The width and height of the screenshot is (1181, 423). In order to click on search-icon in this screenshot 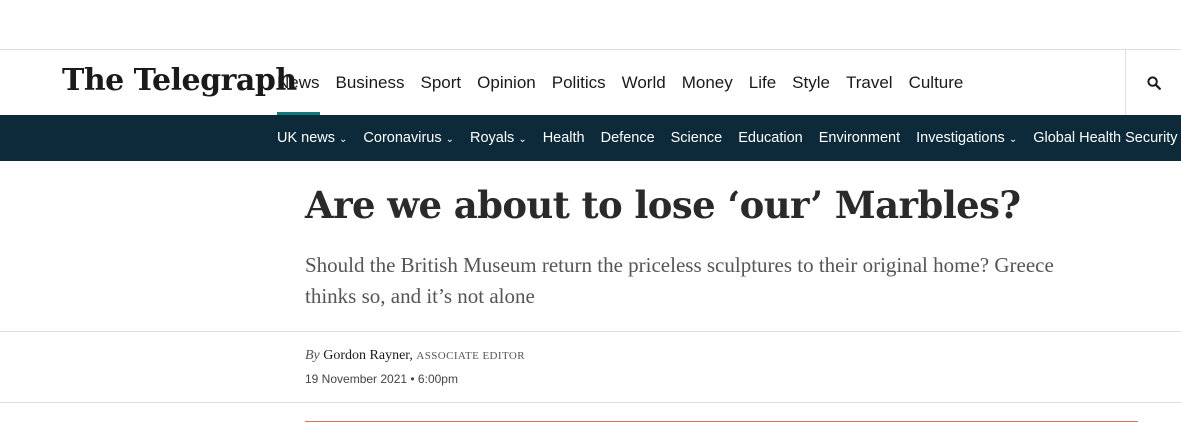, I will do `click(1153, 82)`.